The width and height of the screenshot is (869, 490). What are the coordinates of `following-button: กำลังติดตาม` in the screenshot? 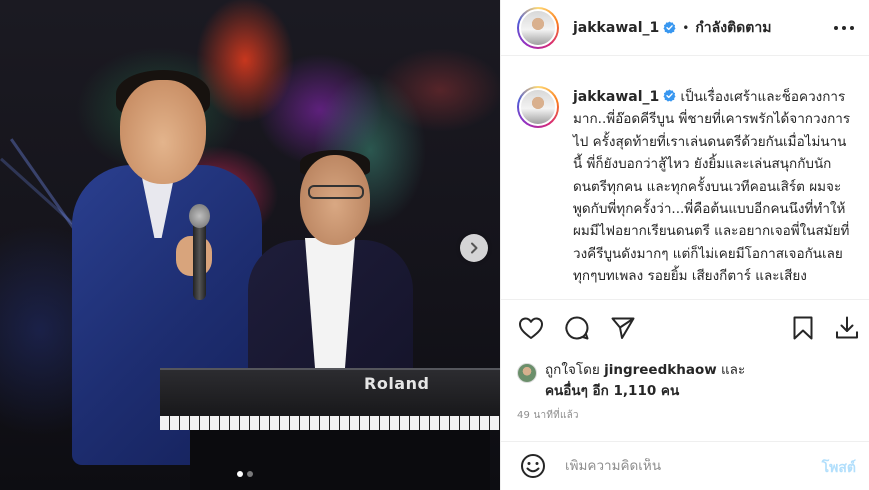 It's located at (733, 28).